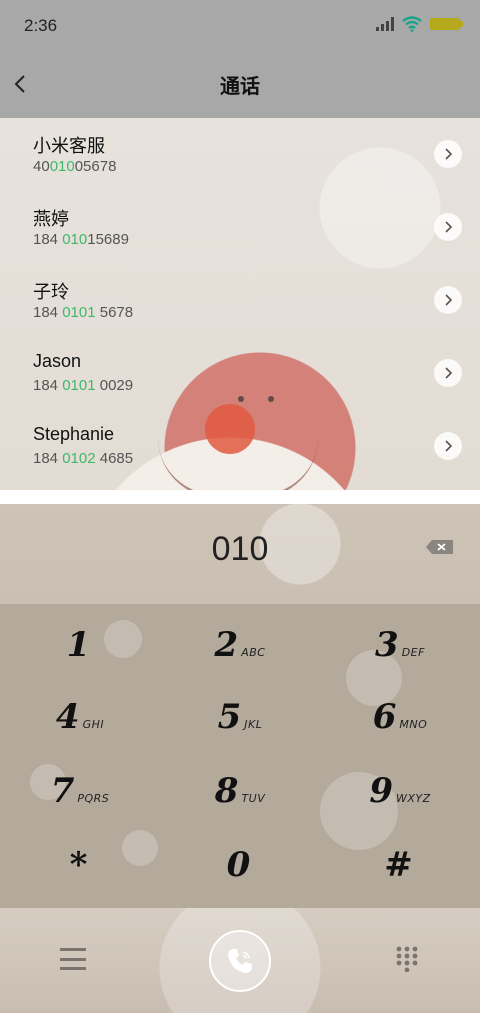 This screenshot has height=1013, width=480. What do you see at coordinates (446, 24) in the screenshot?
I see `battery-icon` at bounding box center [446, 24].